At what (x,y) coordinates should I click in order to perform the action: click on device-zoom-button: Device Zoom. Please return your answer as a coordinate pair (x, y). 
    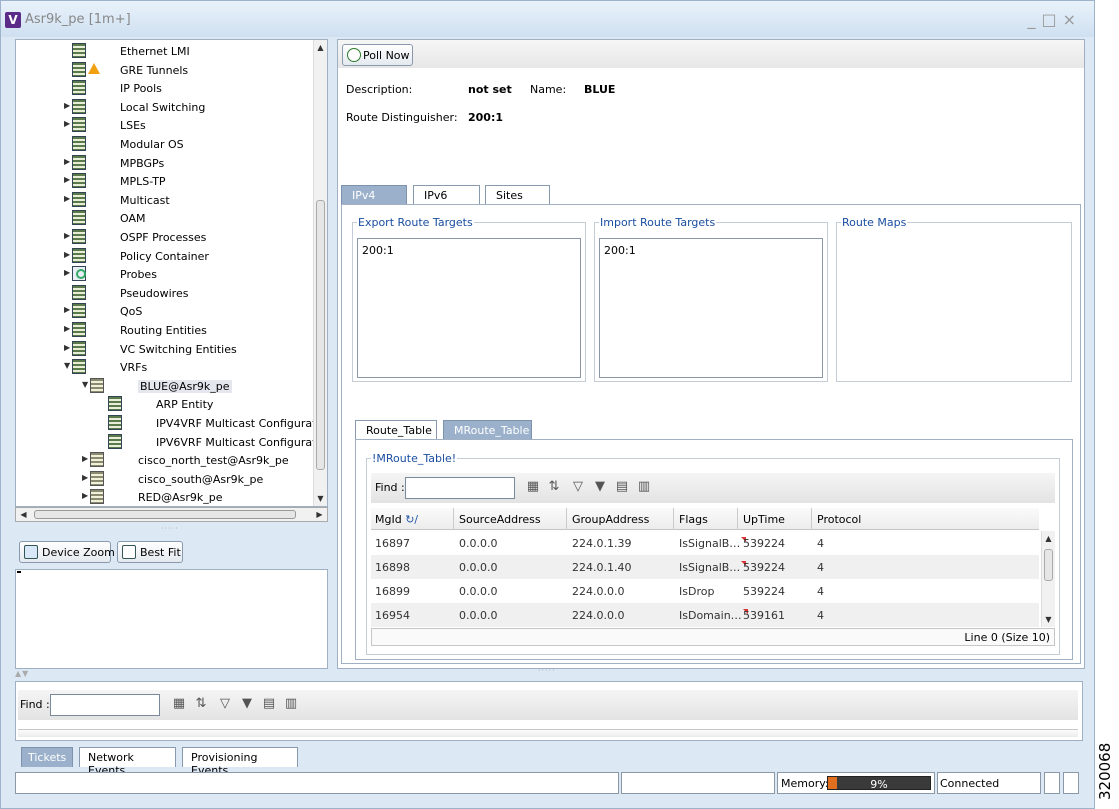
    Looking at the image, I should click on (67, 552).